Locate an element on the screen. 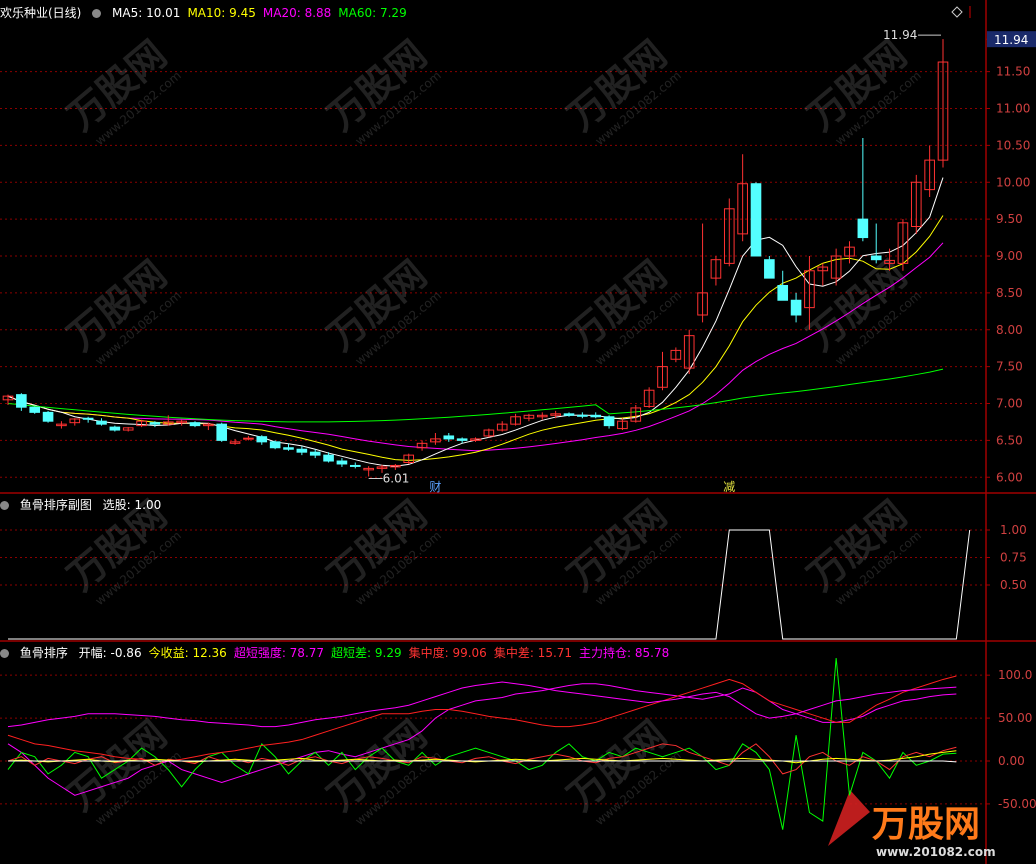 The height and width of the screenshot is (864, 1036). y-tick-label: 10.50 is located at coordinates (1013, 145).